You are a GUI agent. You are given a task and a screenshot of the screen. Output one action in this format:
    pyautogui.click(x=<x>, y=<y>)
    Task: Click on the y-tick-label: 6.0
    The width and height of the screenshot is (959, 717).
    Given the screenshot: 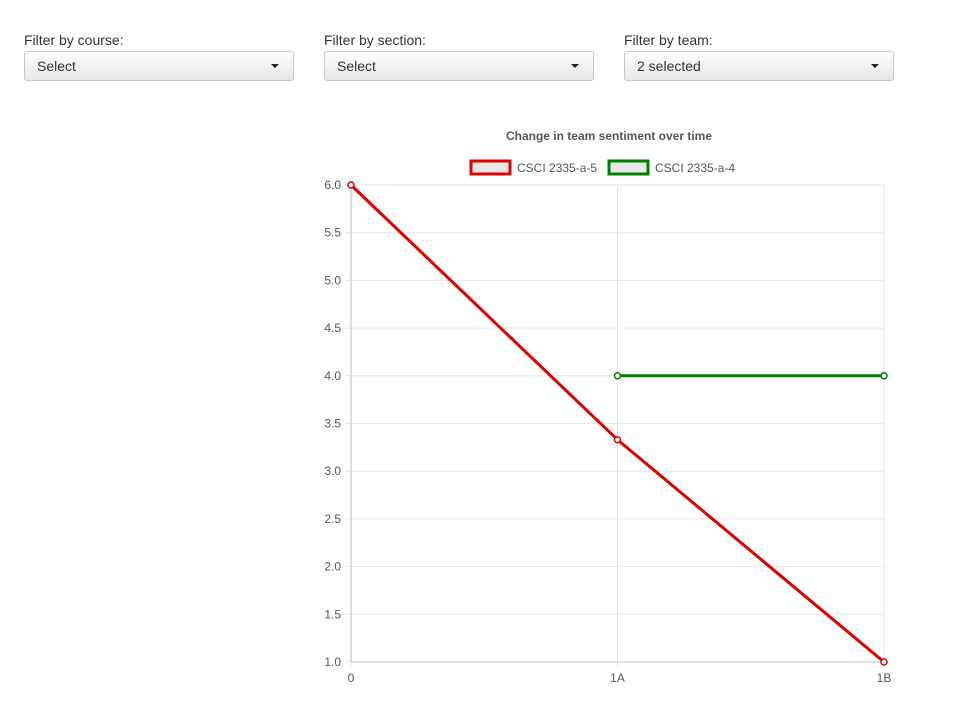 What is the action you would take?
    pyautogui.click(x=332, y=185)
    